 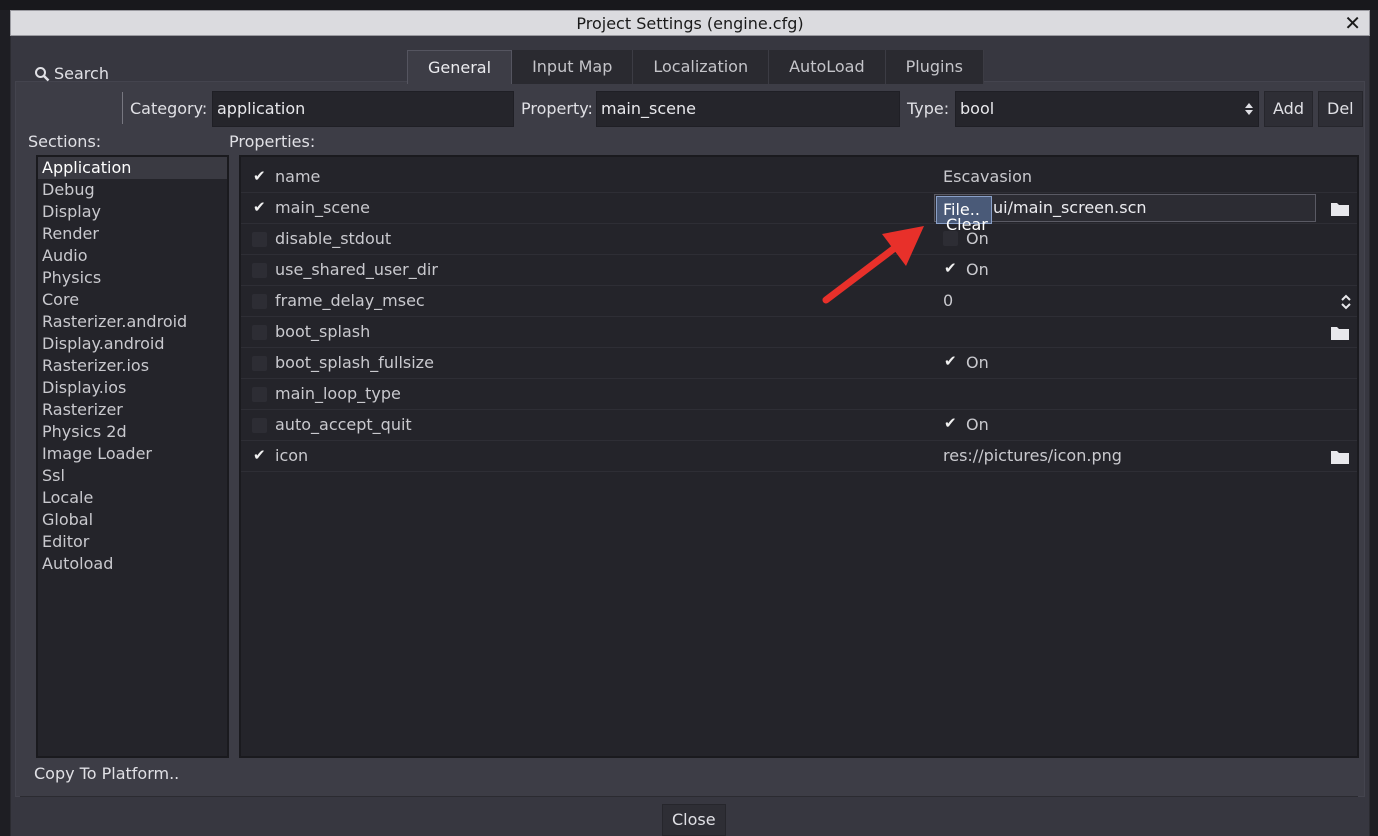 What do you see at coordinates (557, 108) in the screenshot?
I see `property-label: Property:` at bounding box center [557, 108].